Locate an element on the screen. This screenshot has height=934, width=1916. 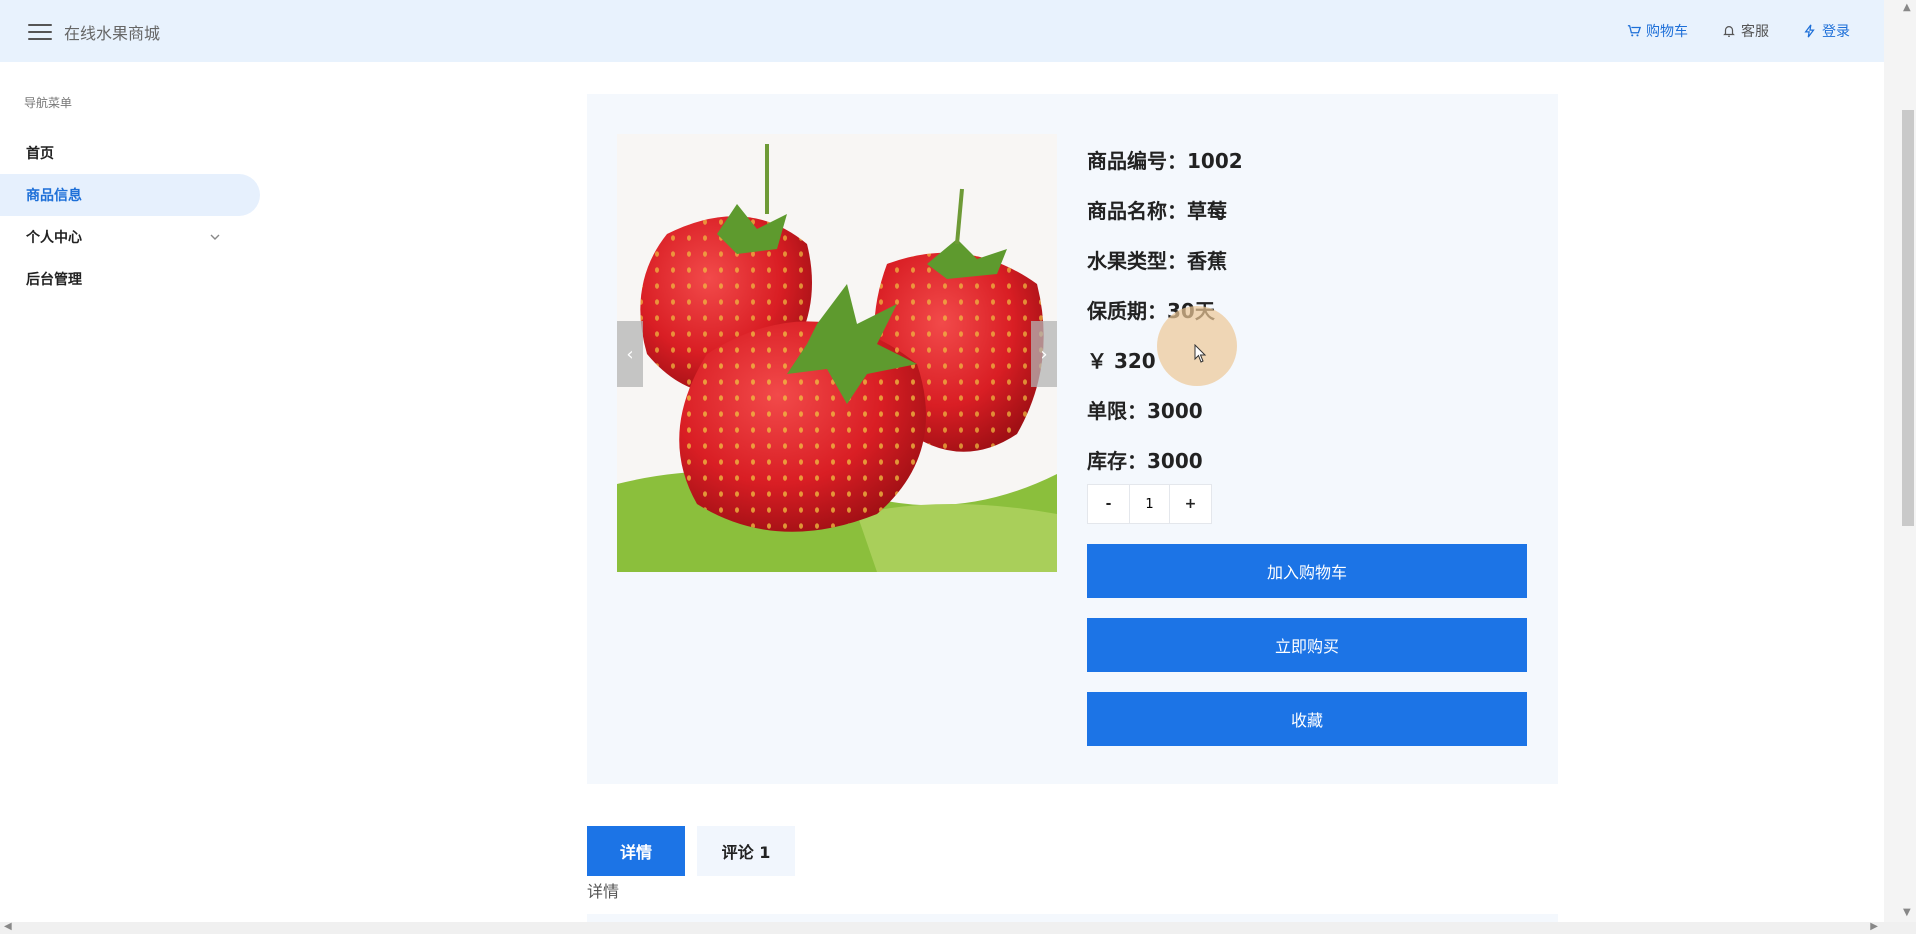
carousel-prev-button: ‹ is located at coordinates (630, 354).